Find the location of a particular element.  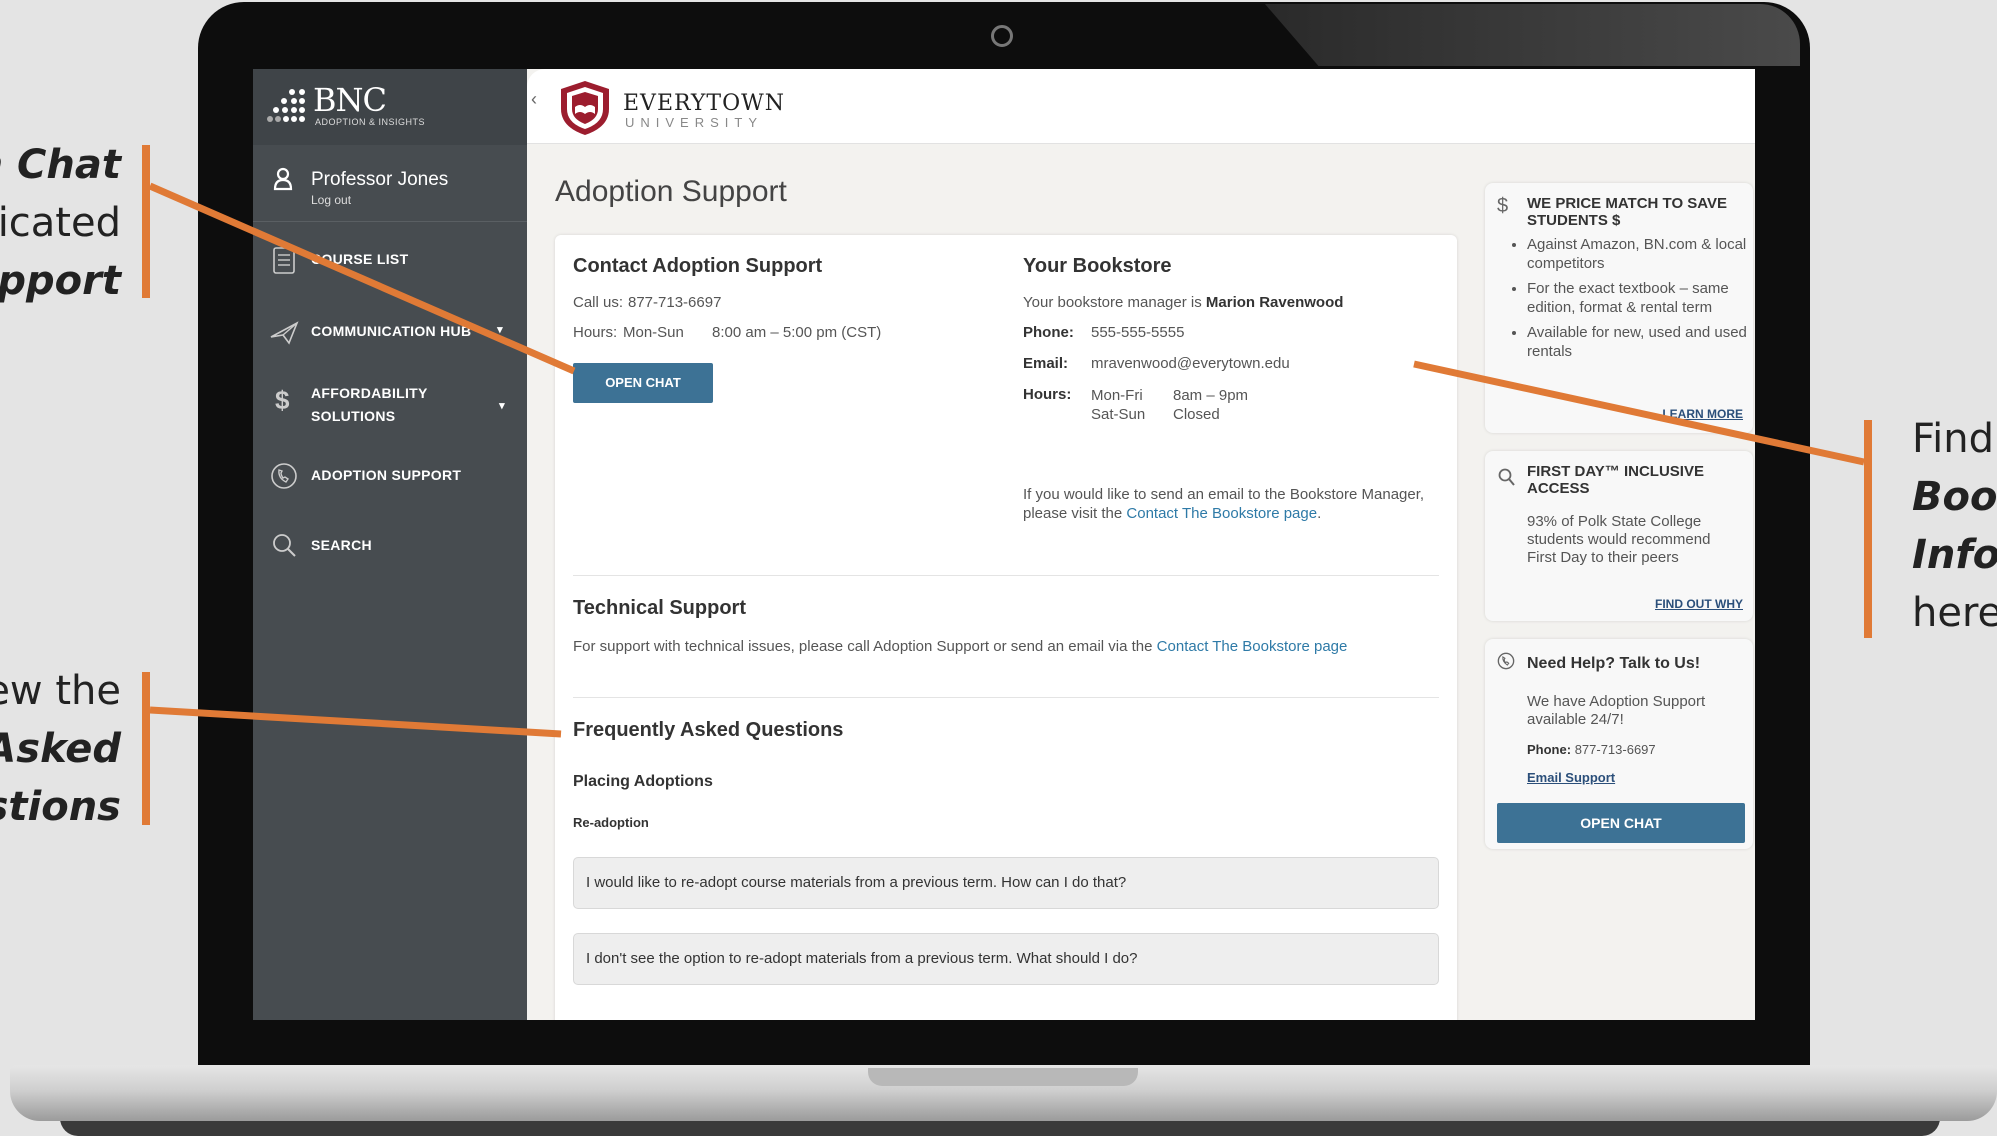

user-profile: Professor Jones Log out is located at coordinates (390, 183).